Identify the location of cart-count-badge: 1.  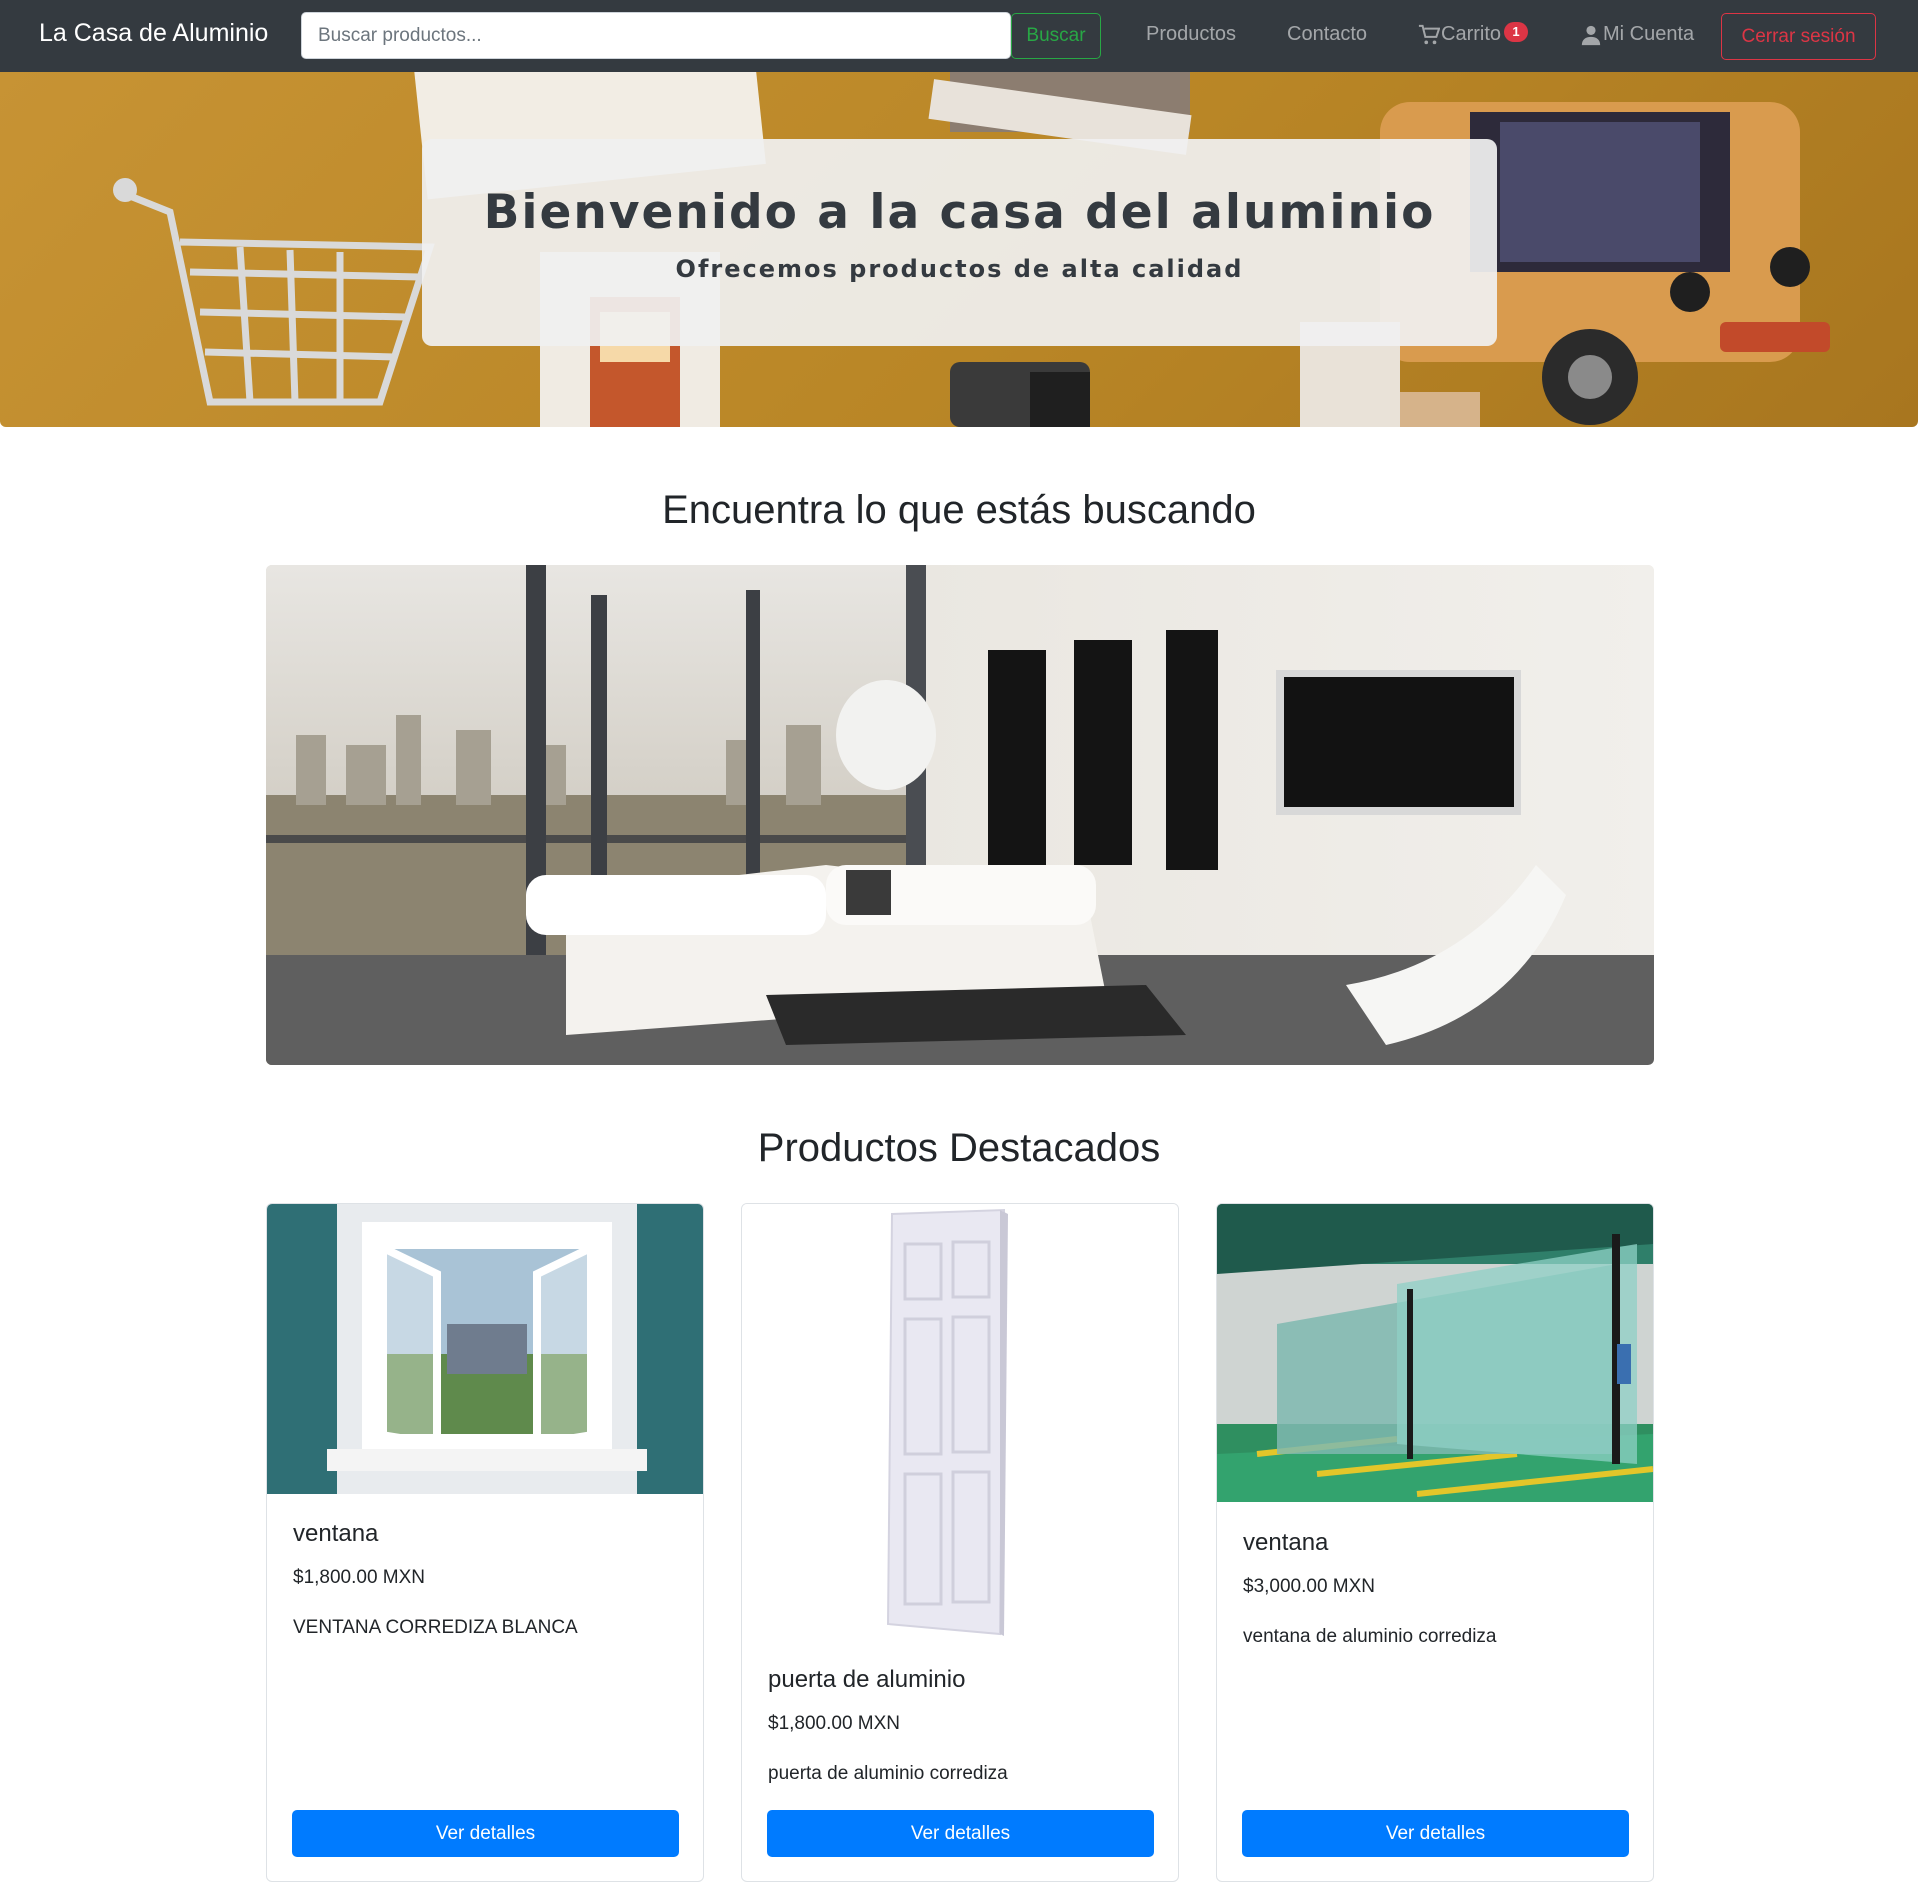
(1516, 31).